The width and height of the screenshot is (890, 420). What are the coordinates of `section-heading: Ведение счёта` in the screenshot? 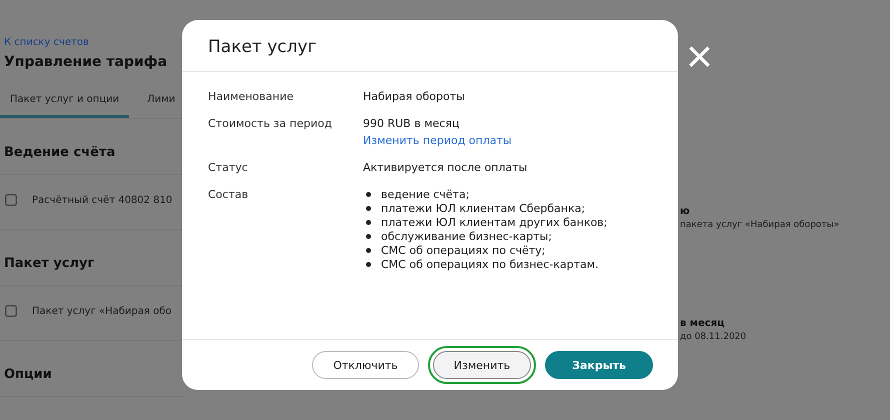 It's located at (60, 152).